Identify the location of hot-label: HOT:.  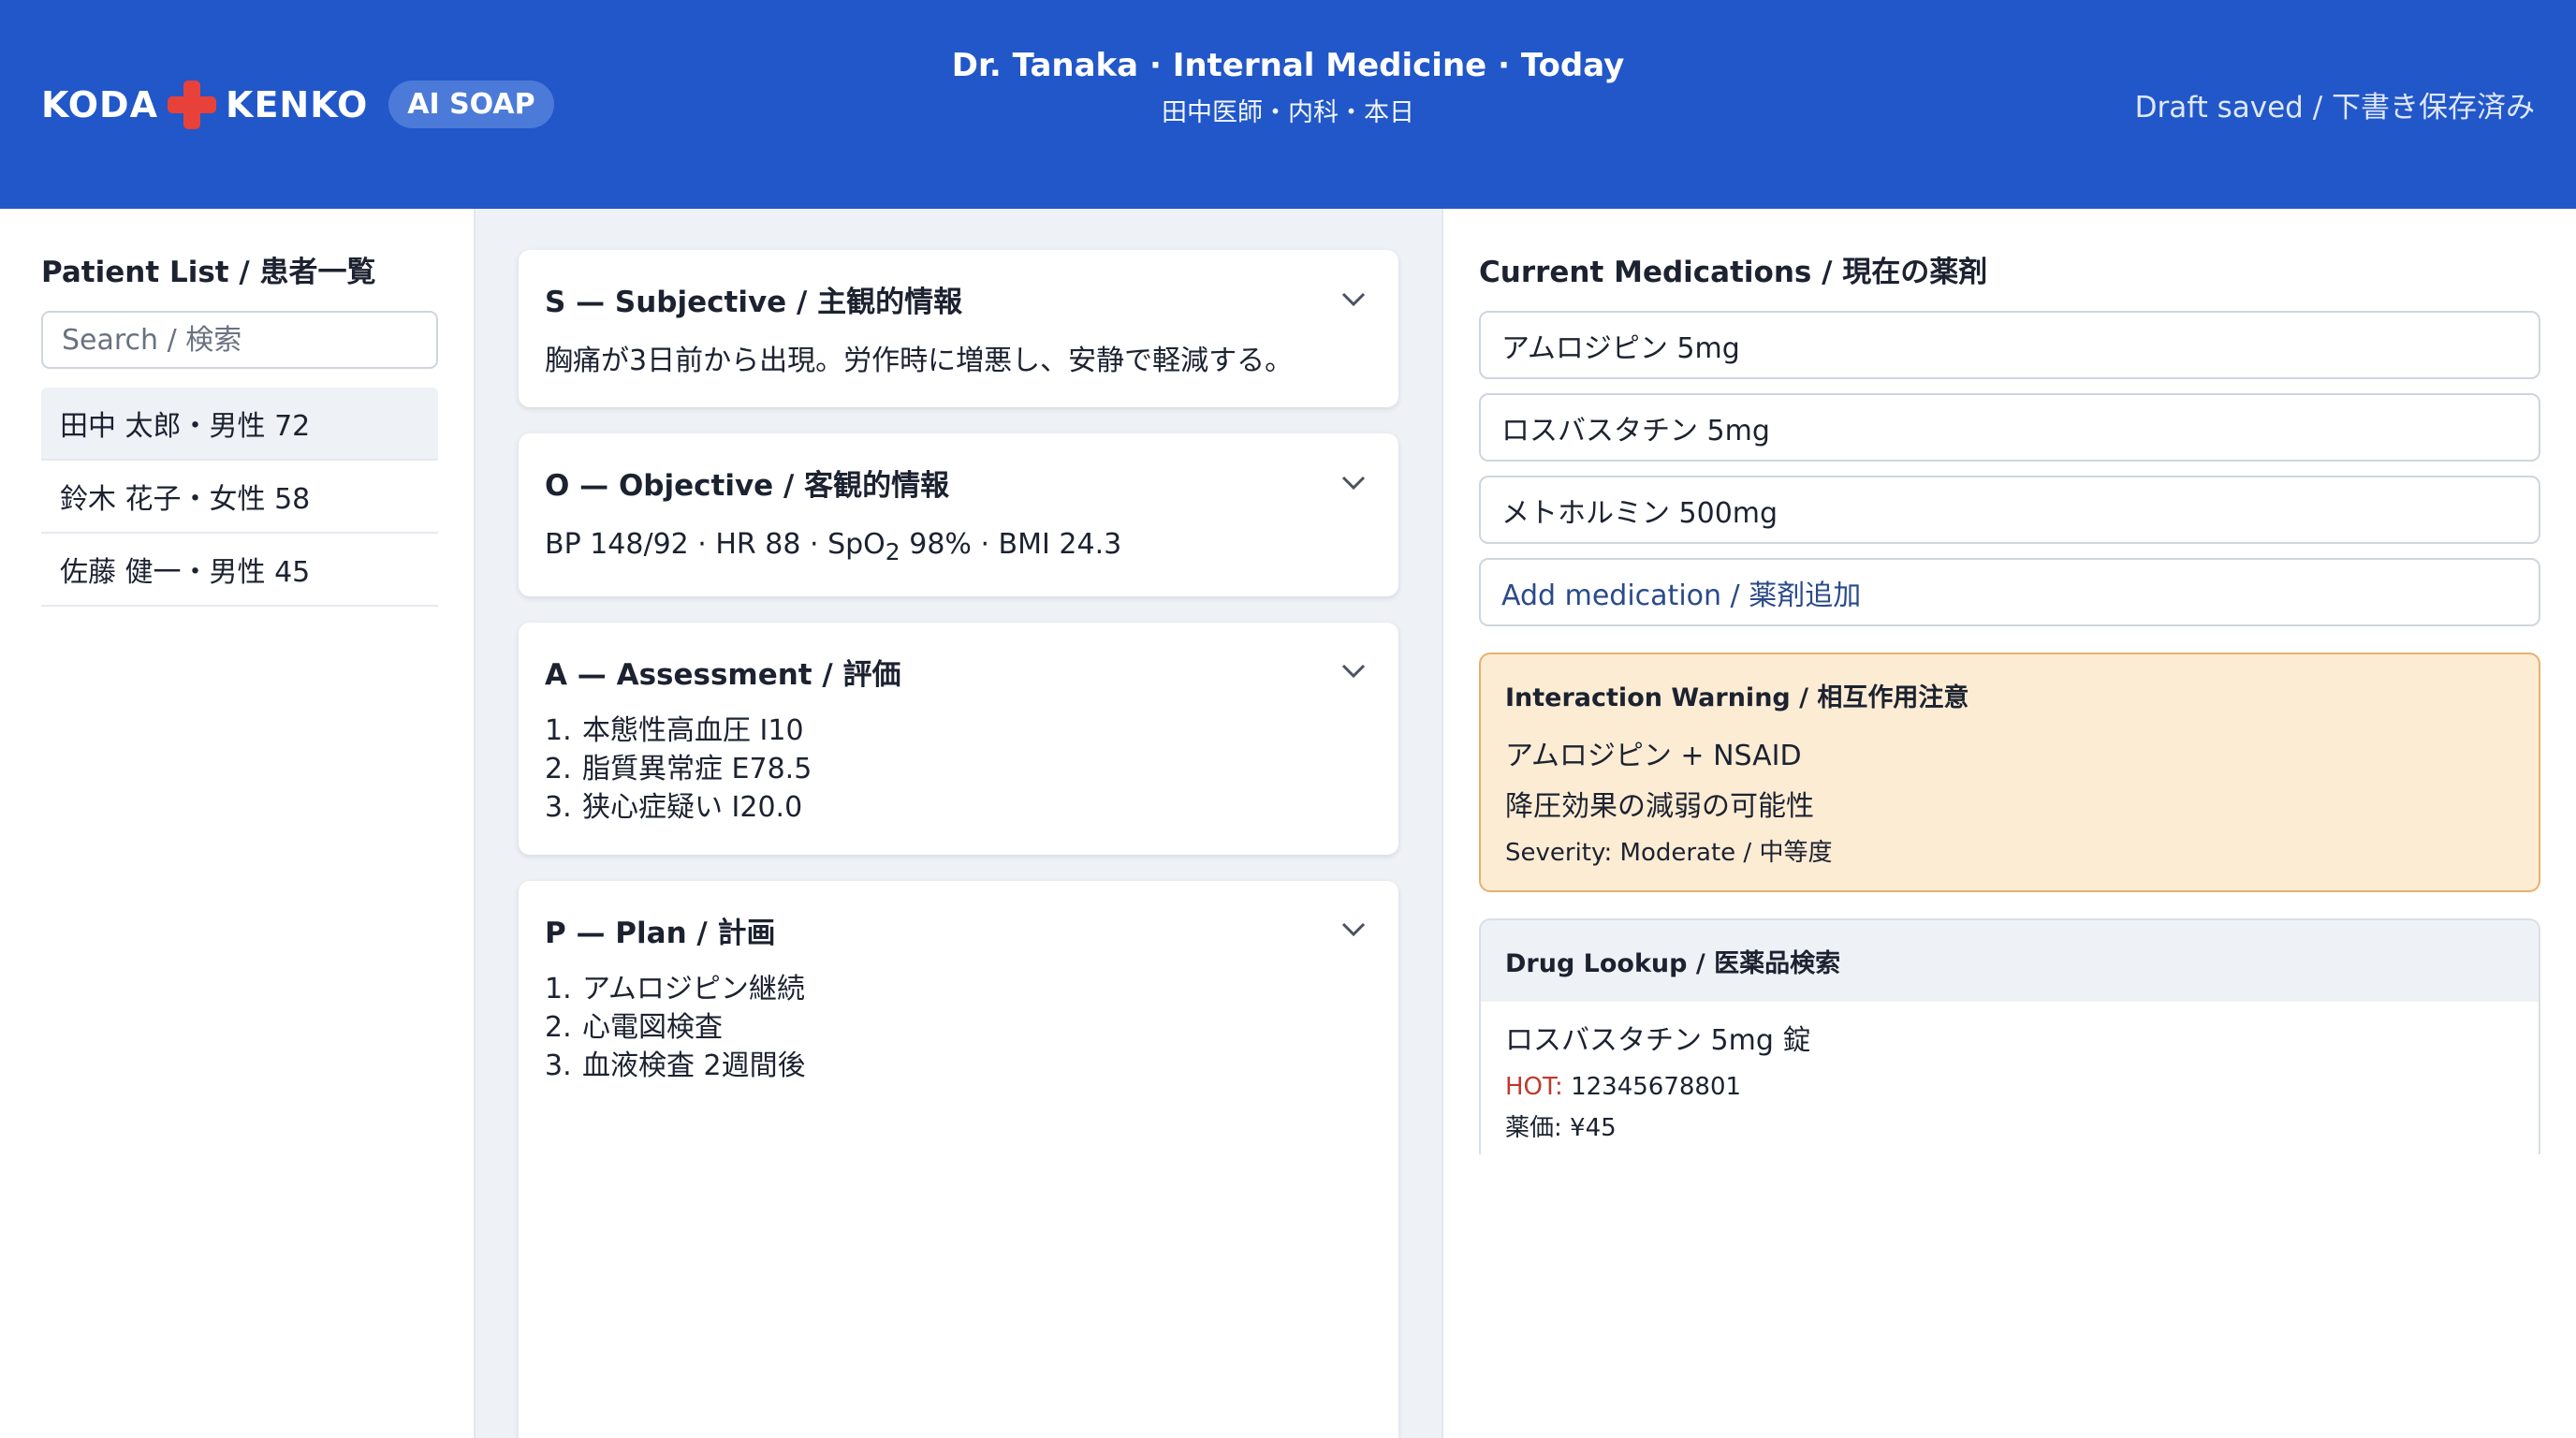
(1534, 1087).